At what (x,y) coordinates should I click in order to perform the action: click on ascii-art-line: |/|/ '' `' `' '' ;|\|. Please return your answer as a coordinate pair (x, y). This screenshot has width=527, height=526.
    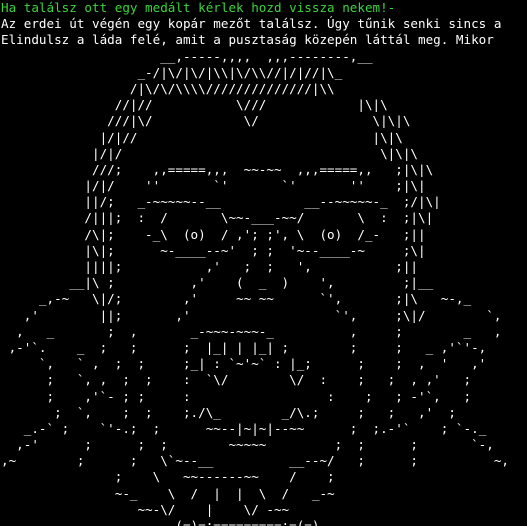
    Looking at the image, I should click on (213, 186).